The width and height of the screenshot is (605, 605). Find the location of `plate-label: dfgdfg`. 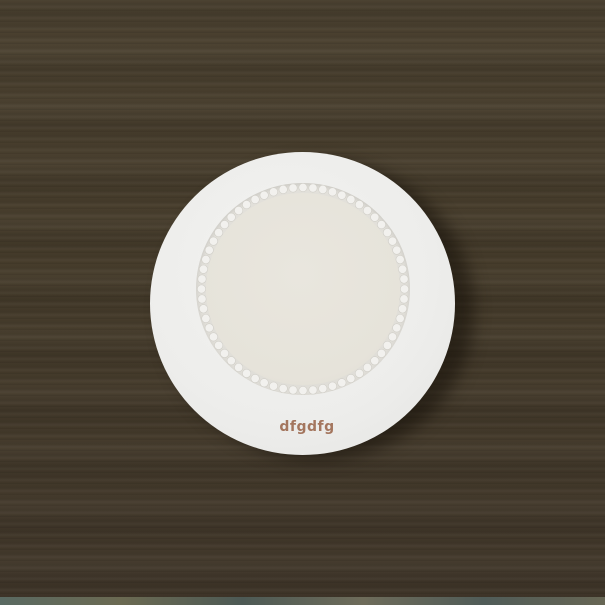

plate-label: dfgdfg is located at coordinates (307, 427).